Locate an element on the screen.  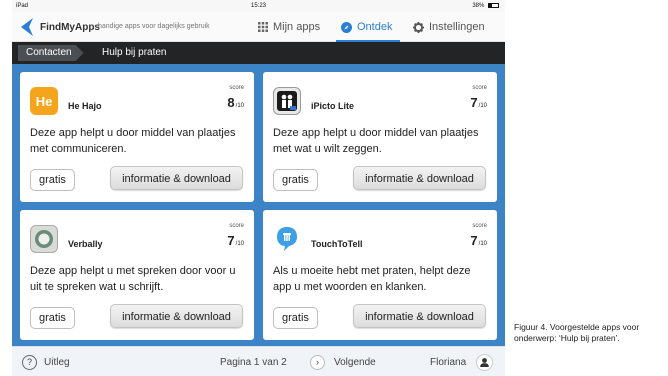
score-value: 8 is located at coordinates (231, 102).